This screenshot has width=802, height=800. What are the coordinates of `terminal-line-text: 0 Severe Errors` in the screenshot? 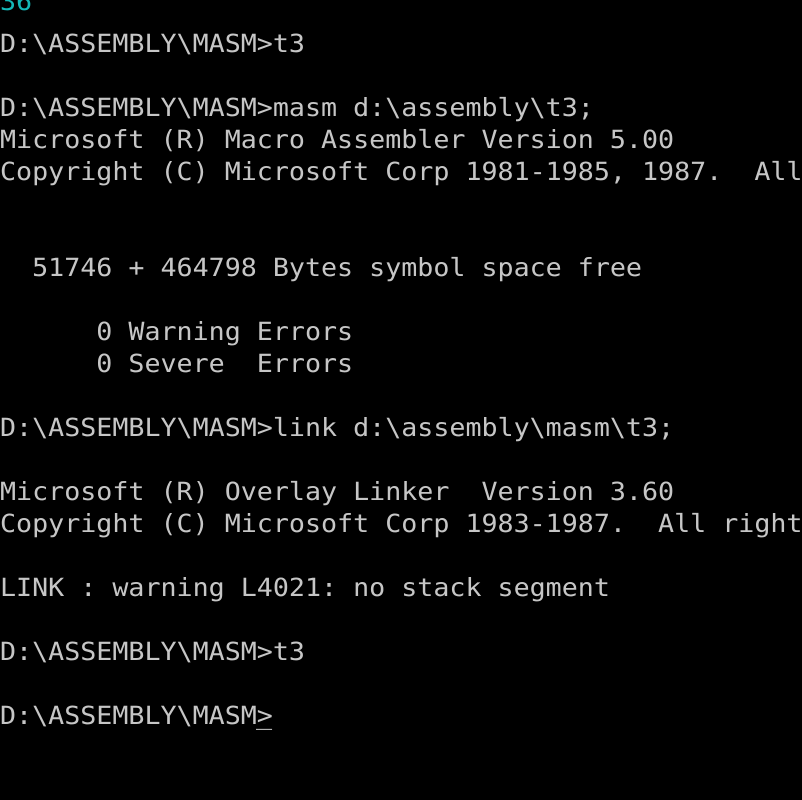 It's located at (177, 363).